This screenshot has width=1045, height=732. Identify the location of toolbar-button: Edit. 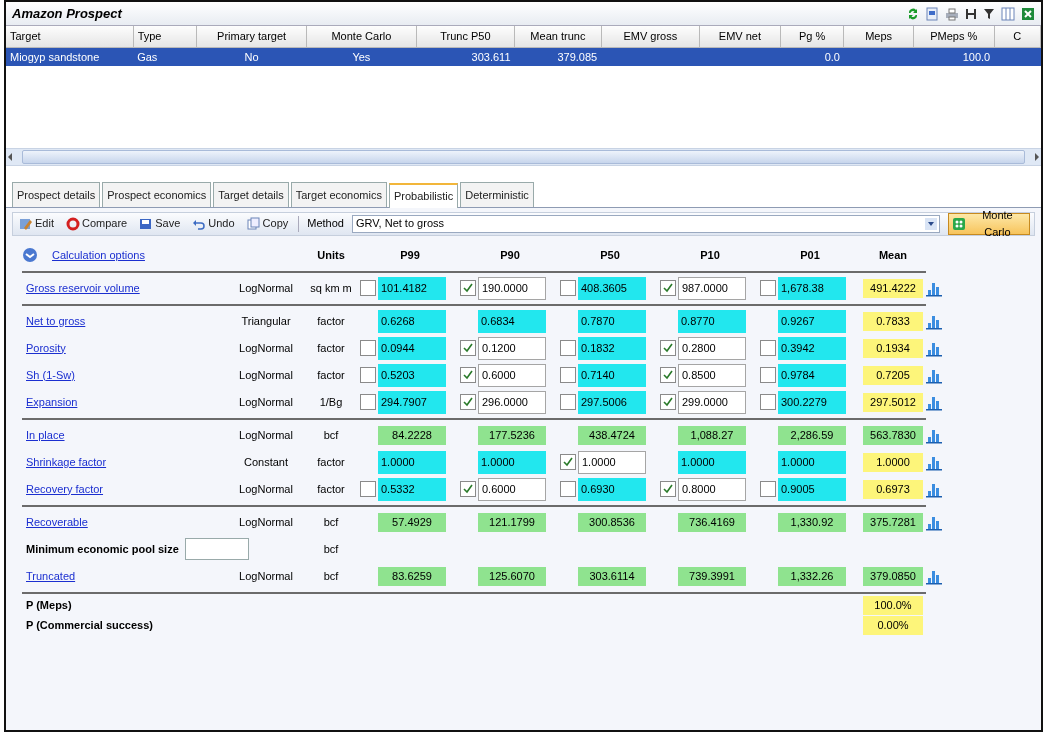
(36, 223).